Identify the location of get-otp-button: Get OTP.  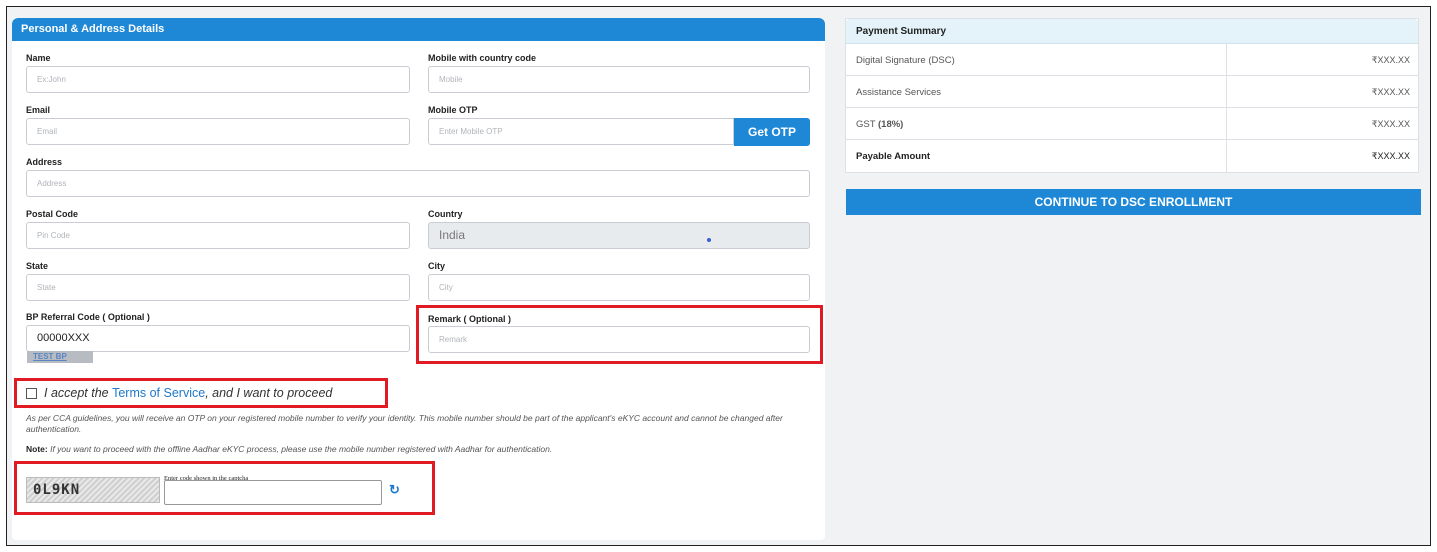
(772, 132).